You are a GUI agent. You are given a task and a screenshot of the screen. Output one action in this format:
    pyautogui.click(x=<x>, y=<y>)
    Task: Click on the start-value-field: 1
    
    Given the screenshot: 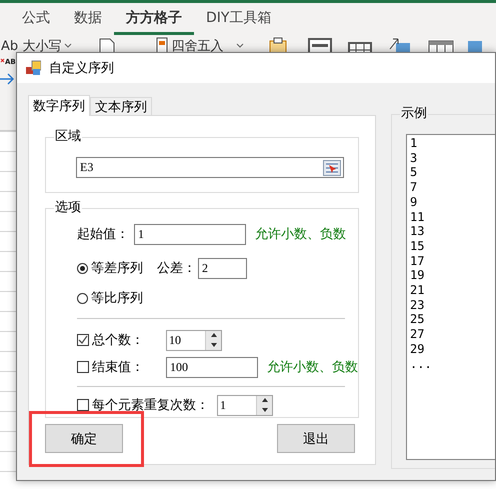 What is the action you would take?
    pyautogui.click(x=190, y=234)
    